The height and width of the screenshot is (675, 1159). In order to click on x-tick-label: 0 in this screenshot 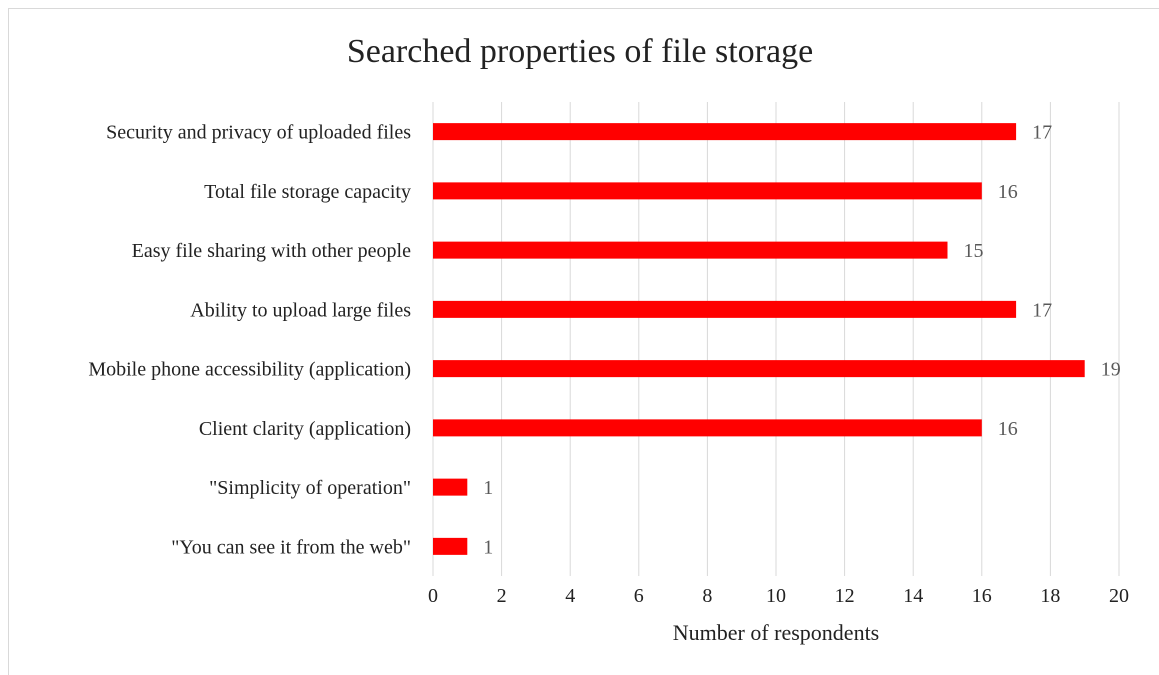, I will do `click(433, 596)`.